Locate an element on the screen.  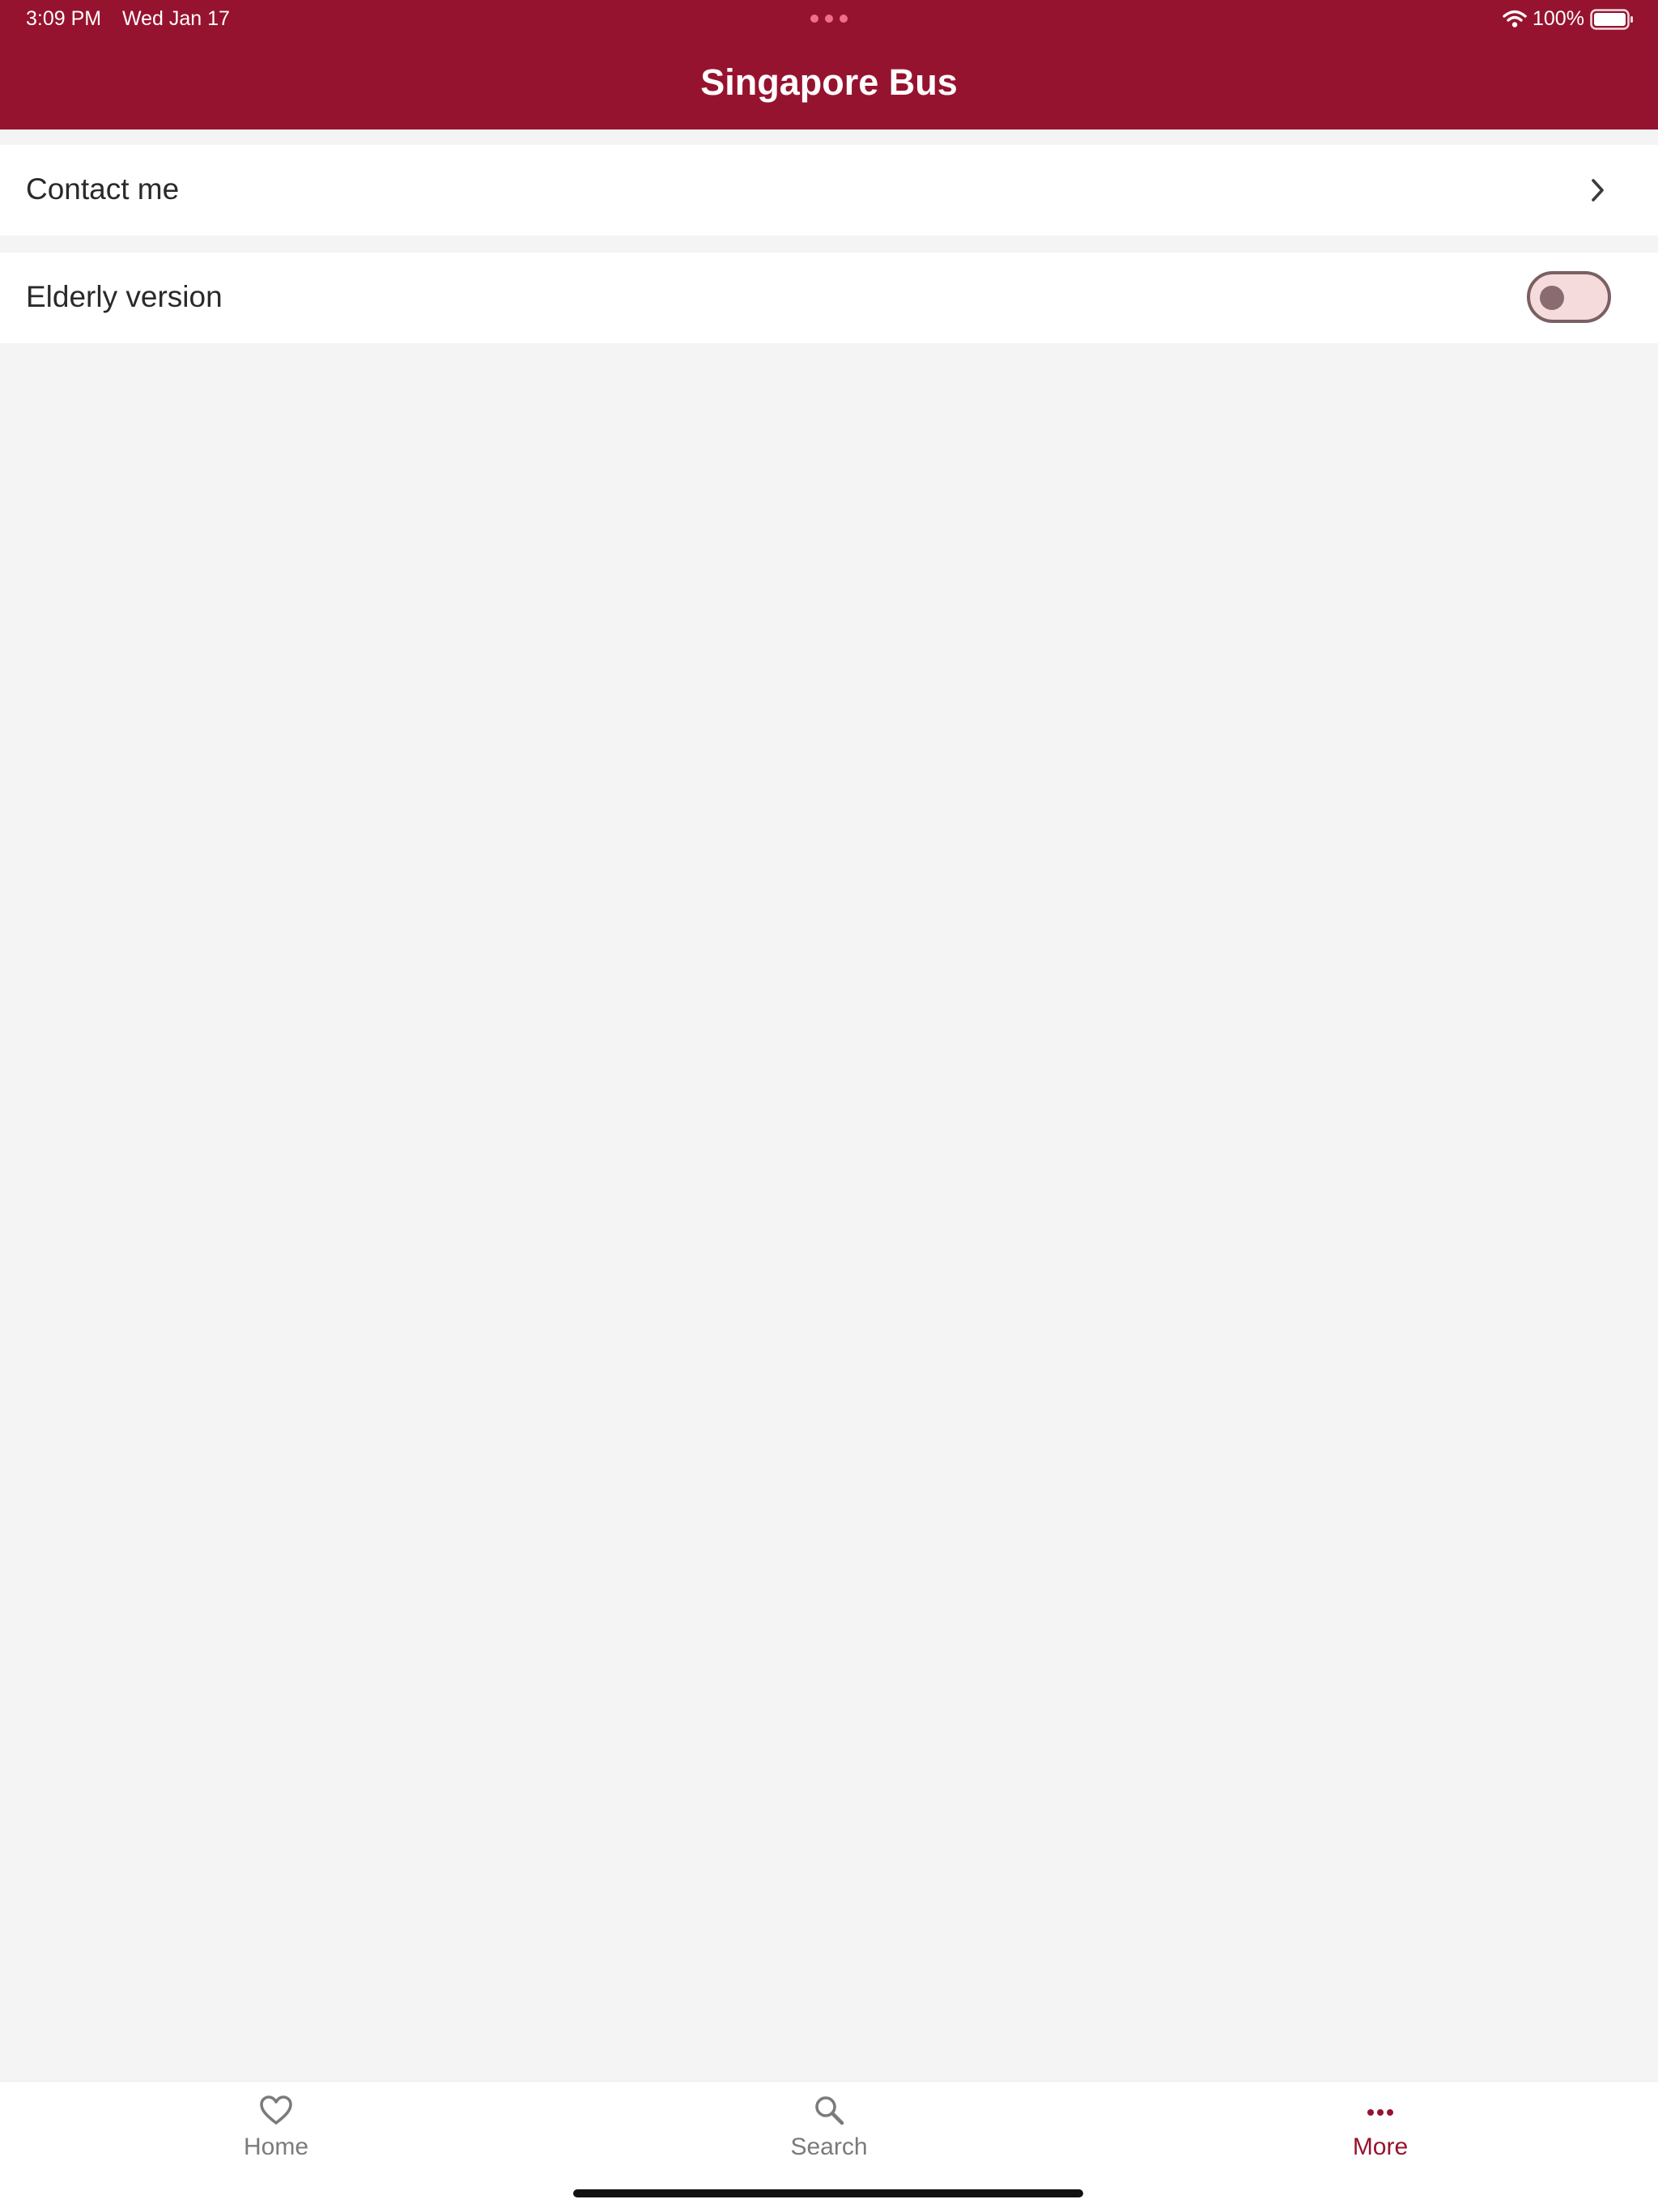
tab-home: Home is located at coordinates (276, 2126).